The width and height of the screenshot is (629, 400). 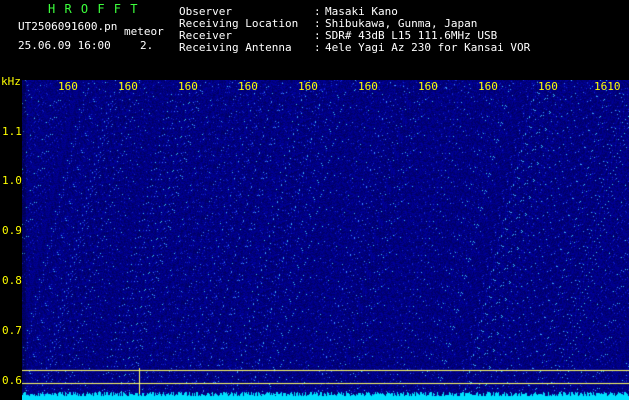 I want to click on file-name: UT2506091600.pn, so click(x=68, y=26).